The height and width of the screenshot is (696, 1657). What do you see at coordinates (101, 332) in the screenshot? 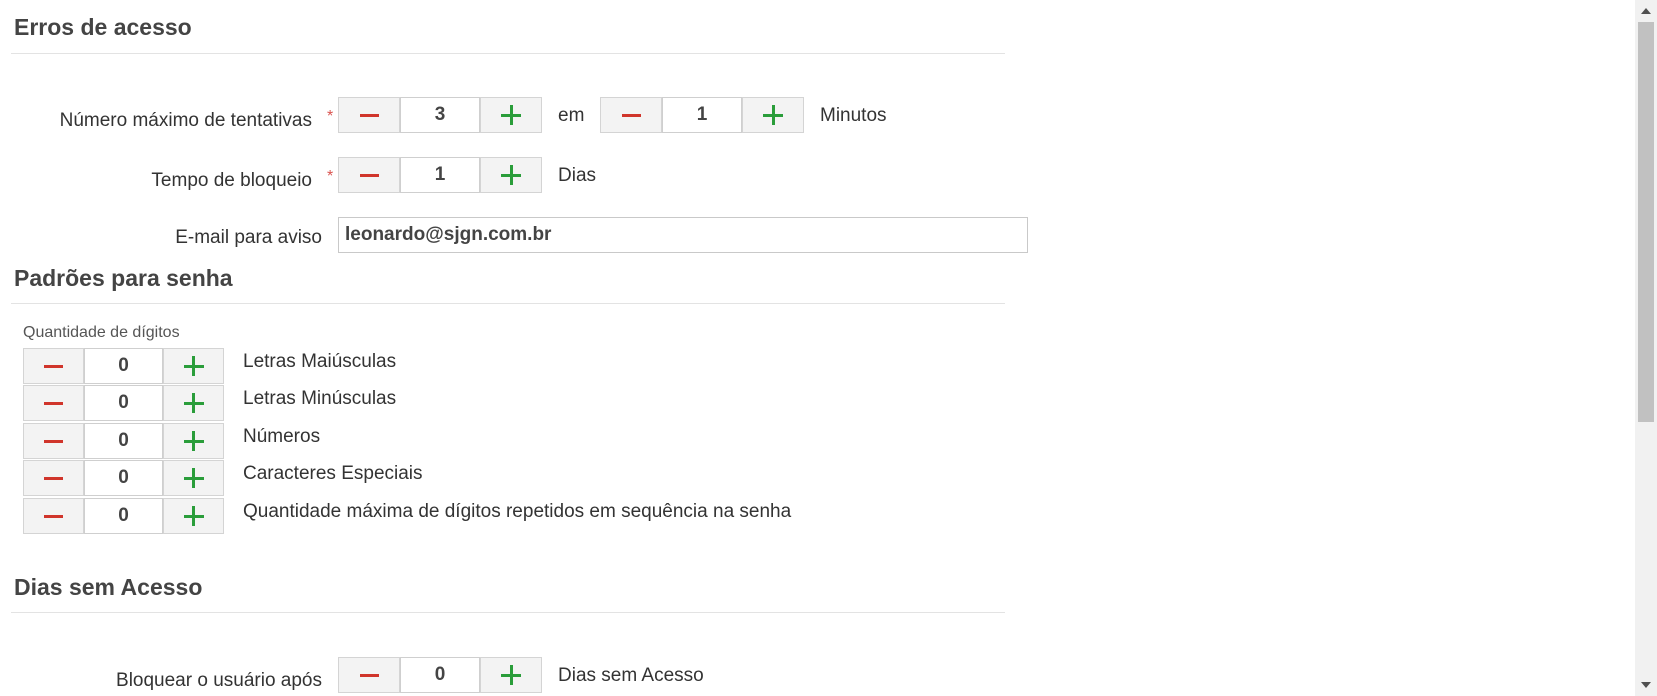
I see `digits-quantity-label: Quantidade de dígitos` at bounding box center [101, 332].